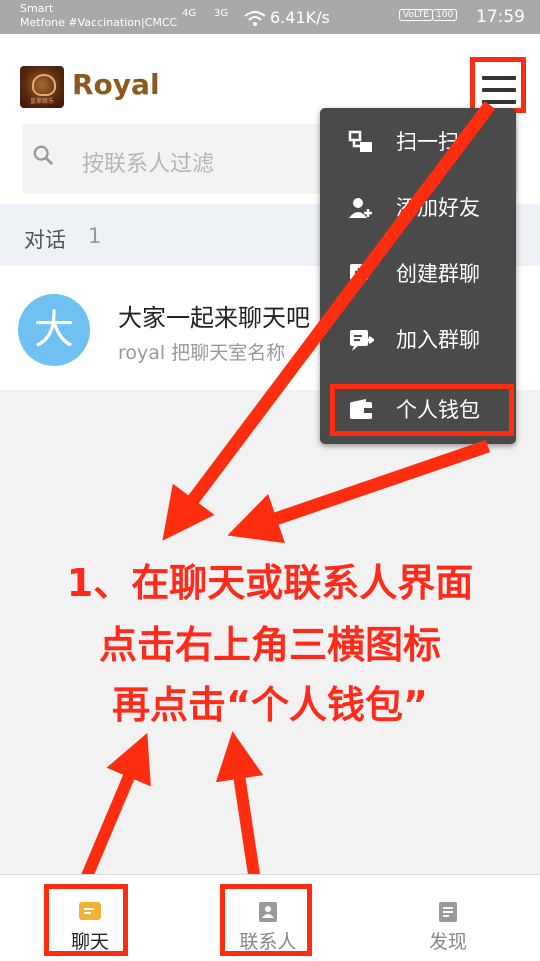 The width and height of the screenshot is (540, 961). I want to click on instruction-line-1: 1、在聊天或联系人界面, so click(270, 583).